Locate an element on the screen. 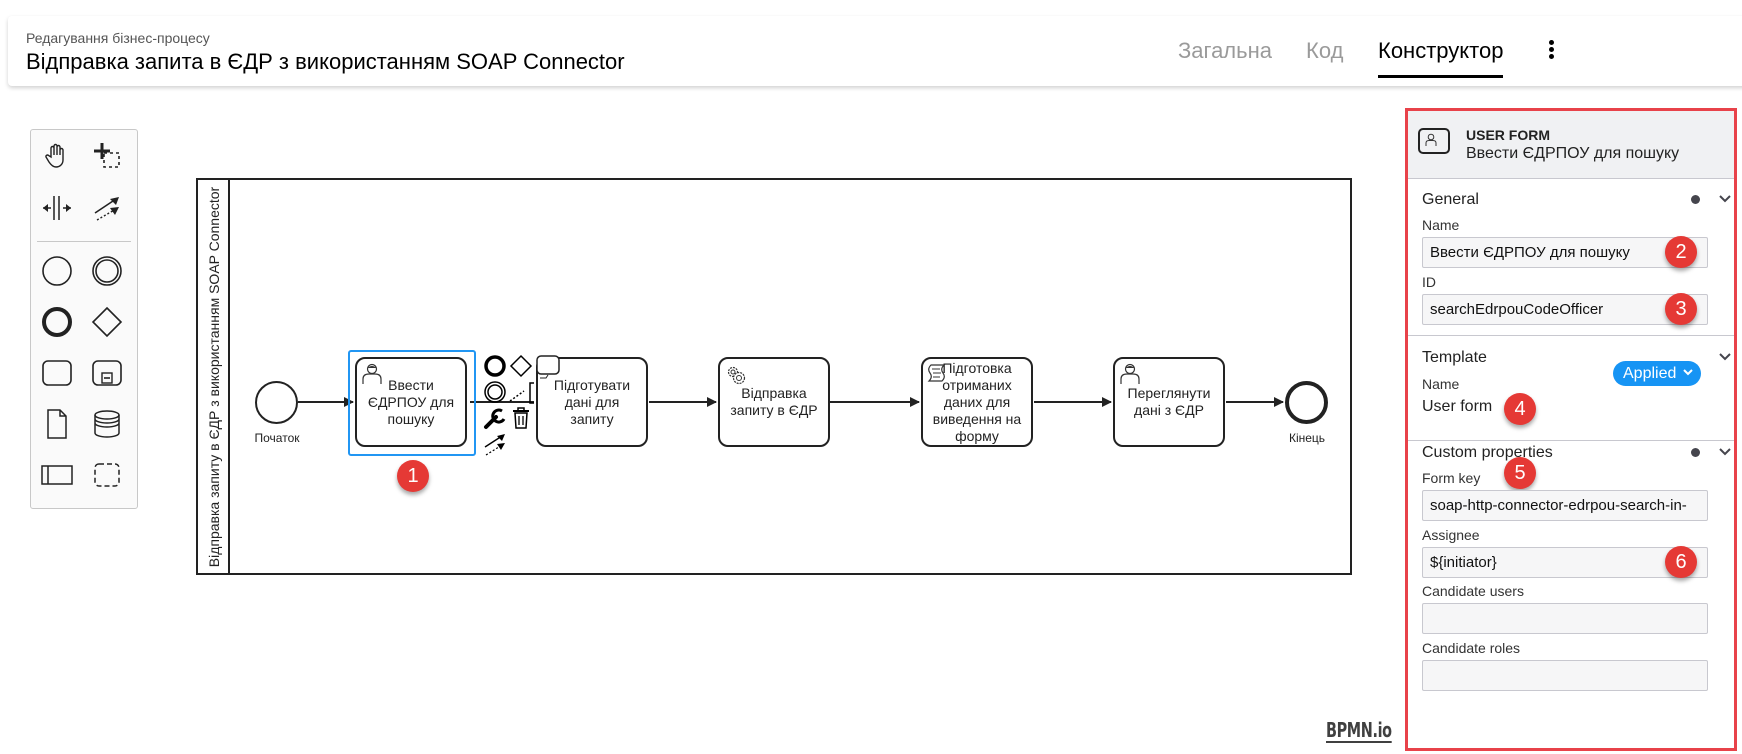 The width and height of the screenshot is (1742, 754). group-custom-dot is located at coordinates (1695, 452).